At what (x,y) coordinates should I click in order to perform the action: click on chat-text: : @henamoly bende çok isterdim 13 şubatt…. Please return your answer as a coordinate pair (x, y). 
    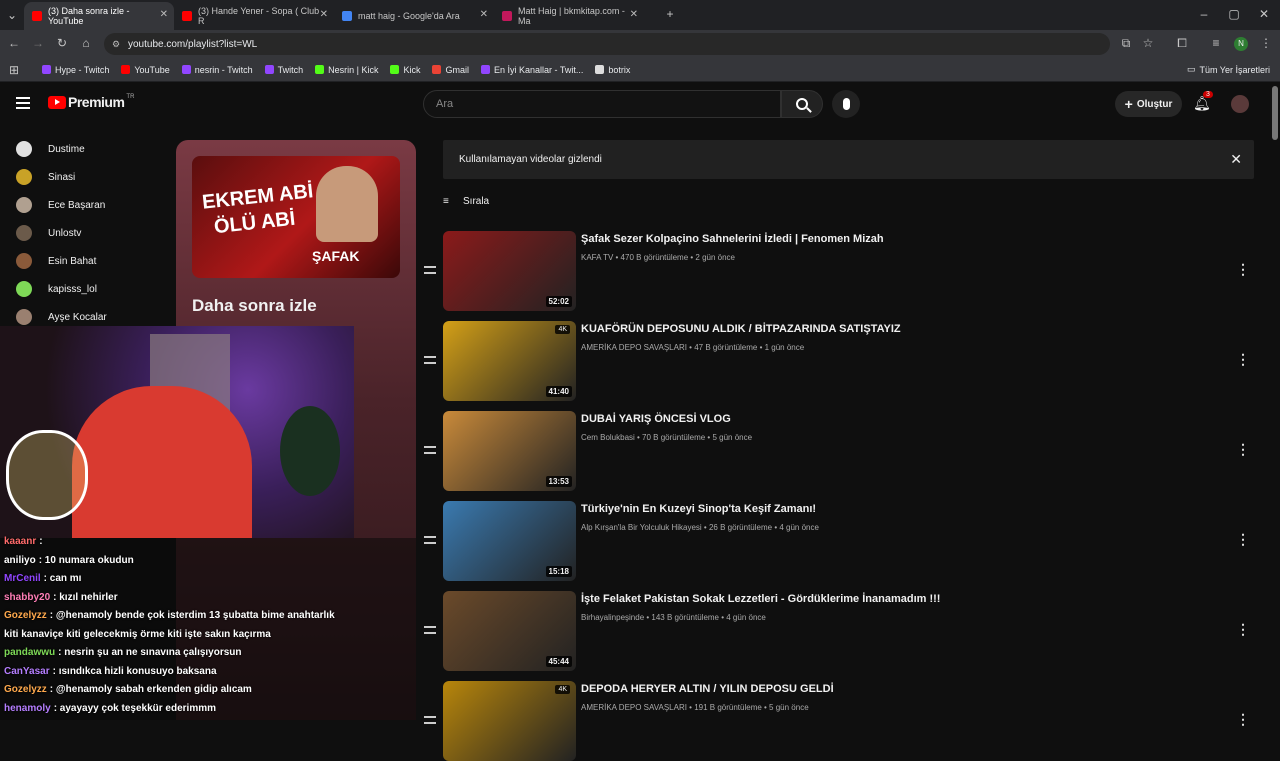
    Looking at the image, I should click on (192, 615).